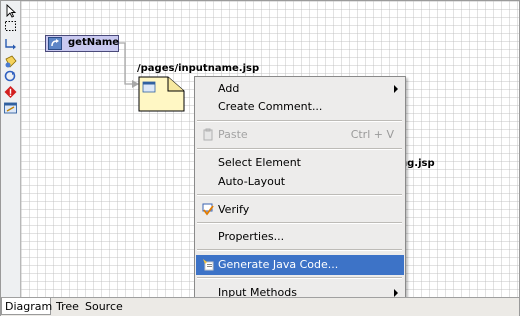 The height and width of the screenshot is (317, 520). I want to click on menu-item-auto-layout: Auto-Layout, so click(300, 182).